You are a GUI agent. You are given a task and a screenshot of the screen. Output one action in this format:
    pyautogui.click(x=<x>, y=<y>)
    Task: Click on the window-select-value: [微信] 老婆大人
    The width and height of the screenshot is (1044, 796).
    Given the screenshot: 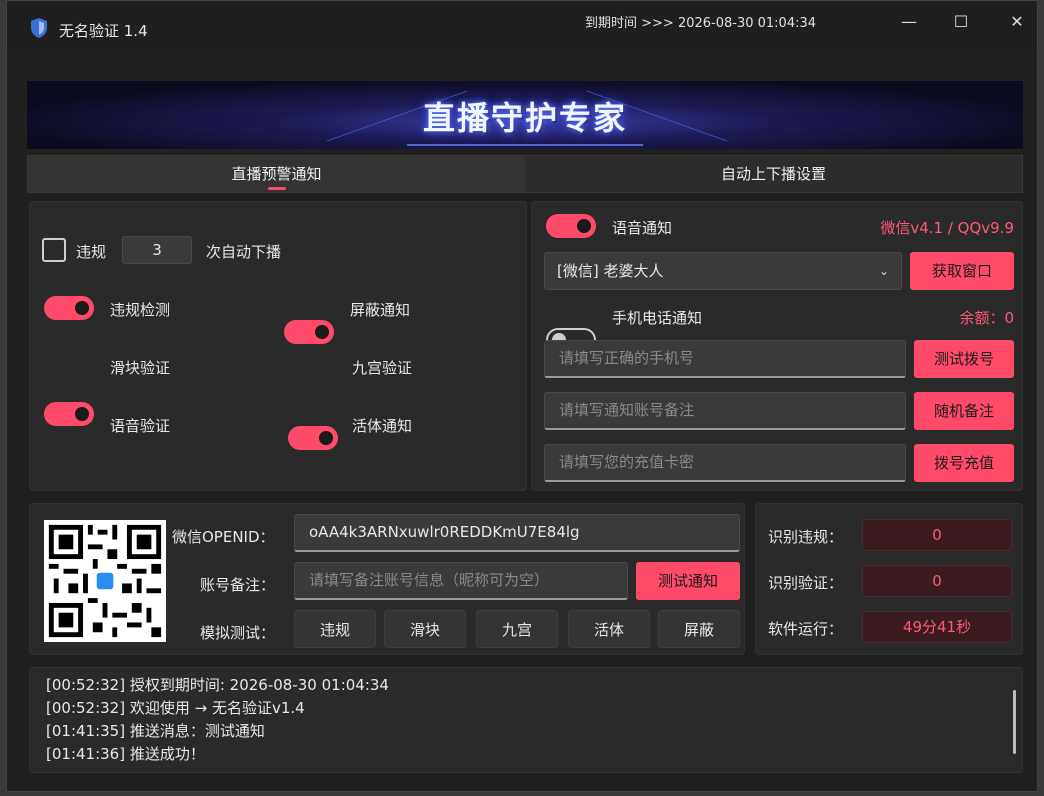 What is the action you would take?
    pyautogui.click(x=610, y=271)
    